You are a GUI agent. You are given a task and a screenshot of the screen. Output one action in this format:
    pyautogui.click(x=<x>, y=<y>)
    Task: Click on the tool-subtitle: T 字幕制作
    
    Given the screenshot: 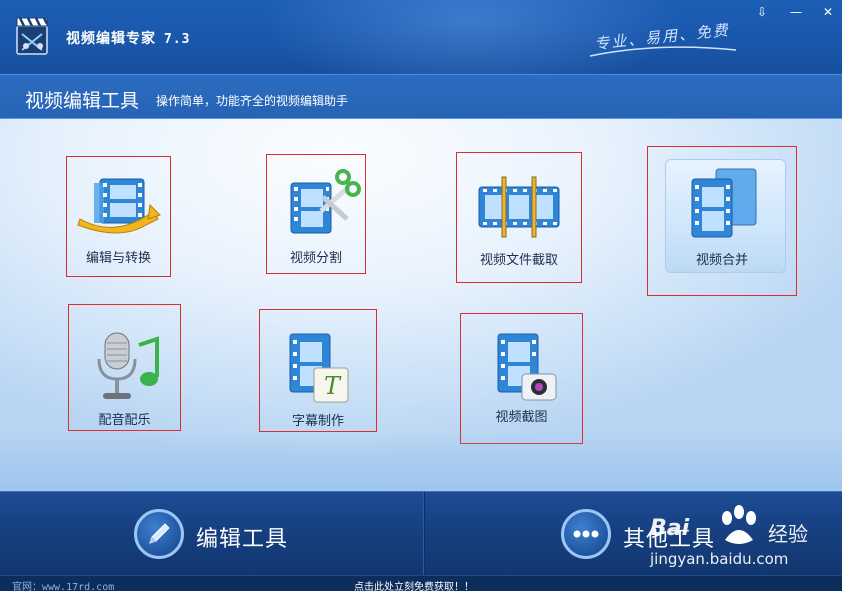 What is the action you would take?
    pyautogui.click(x=318, y=370)
    